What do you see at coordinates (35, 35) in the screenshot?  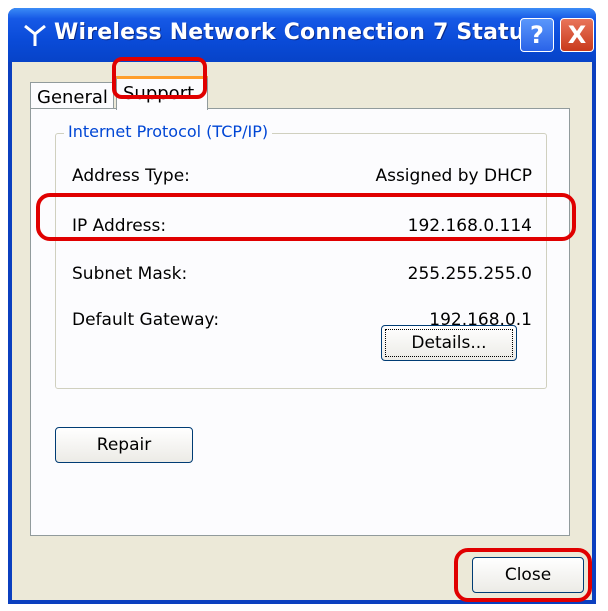 I see `wireless-antenna-icon` at bounding box center [35, 35].